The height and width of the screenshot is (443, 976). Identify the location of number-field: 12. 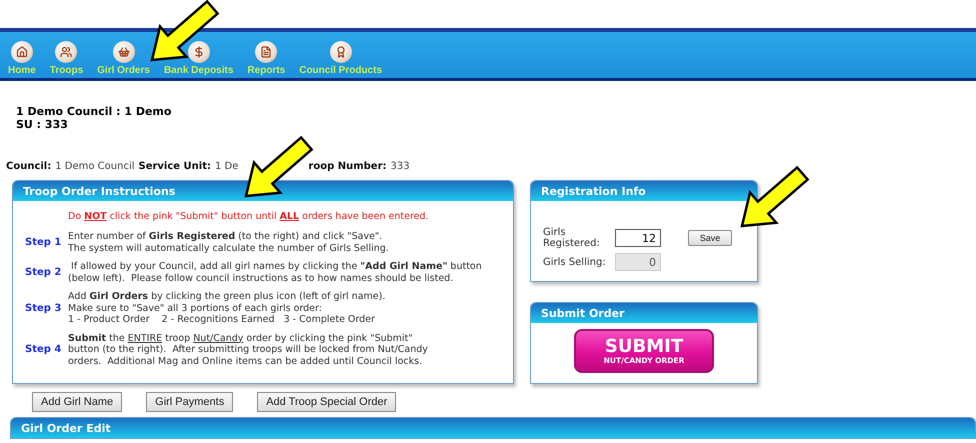
(638, 238).